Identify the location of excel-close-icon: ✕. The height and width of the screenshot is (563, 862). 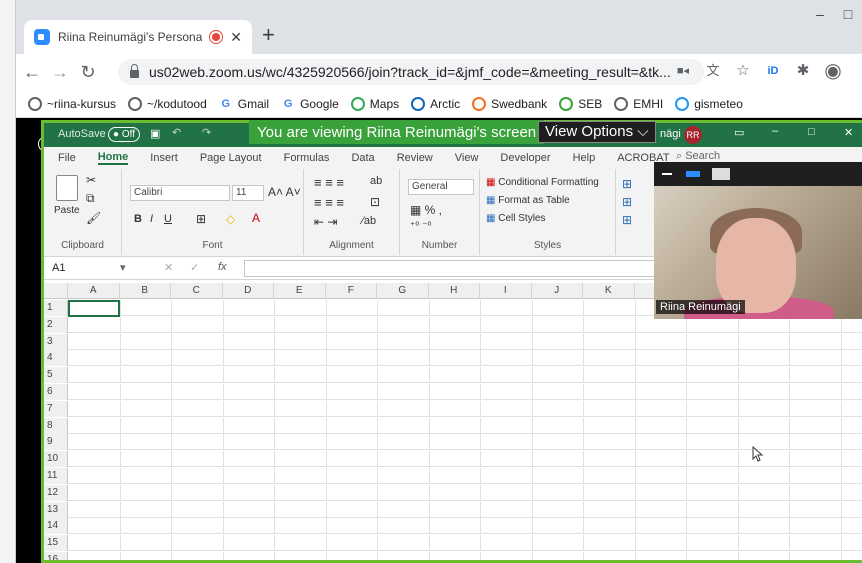
(848, 132).